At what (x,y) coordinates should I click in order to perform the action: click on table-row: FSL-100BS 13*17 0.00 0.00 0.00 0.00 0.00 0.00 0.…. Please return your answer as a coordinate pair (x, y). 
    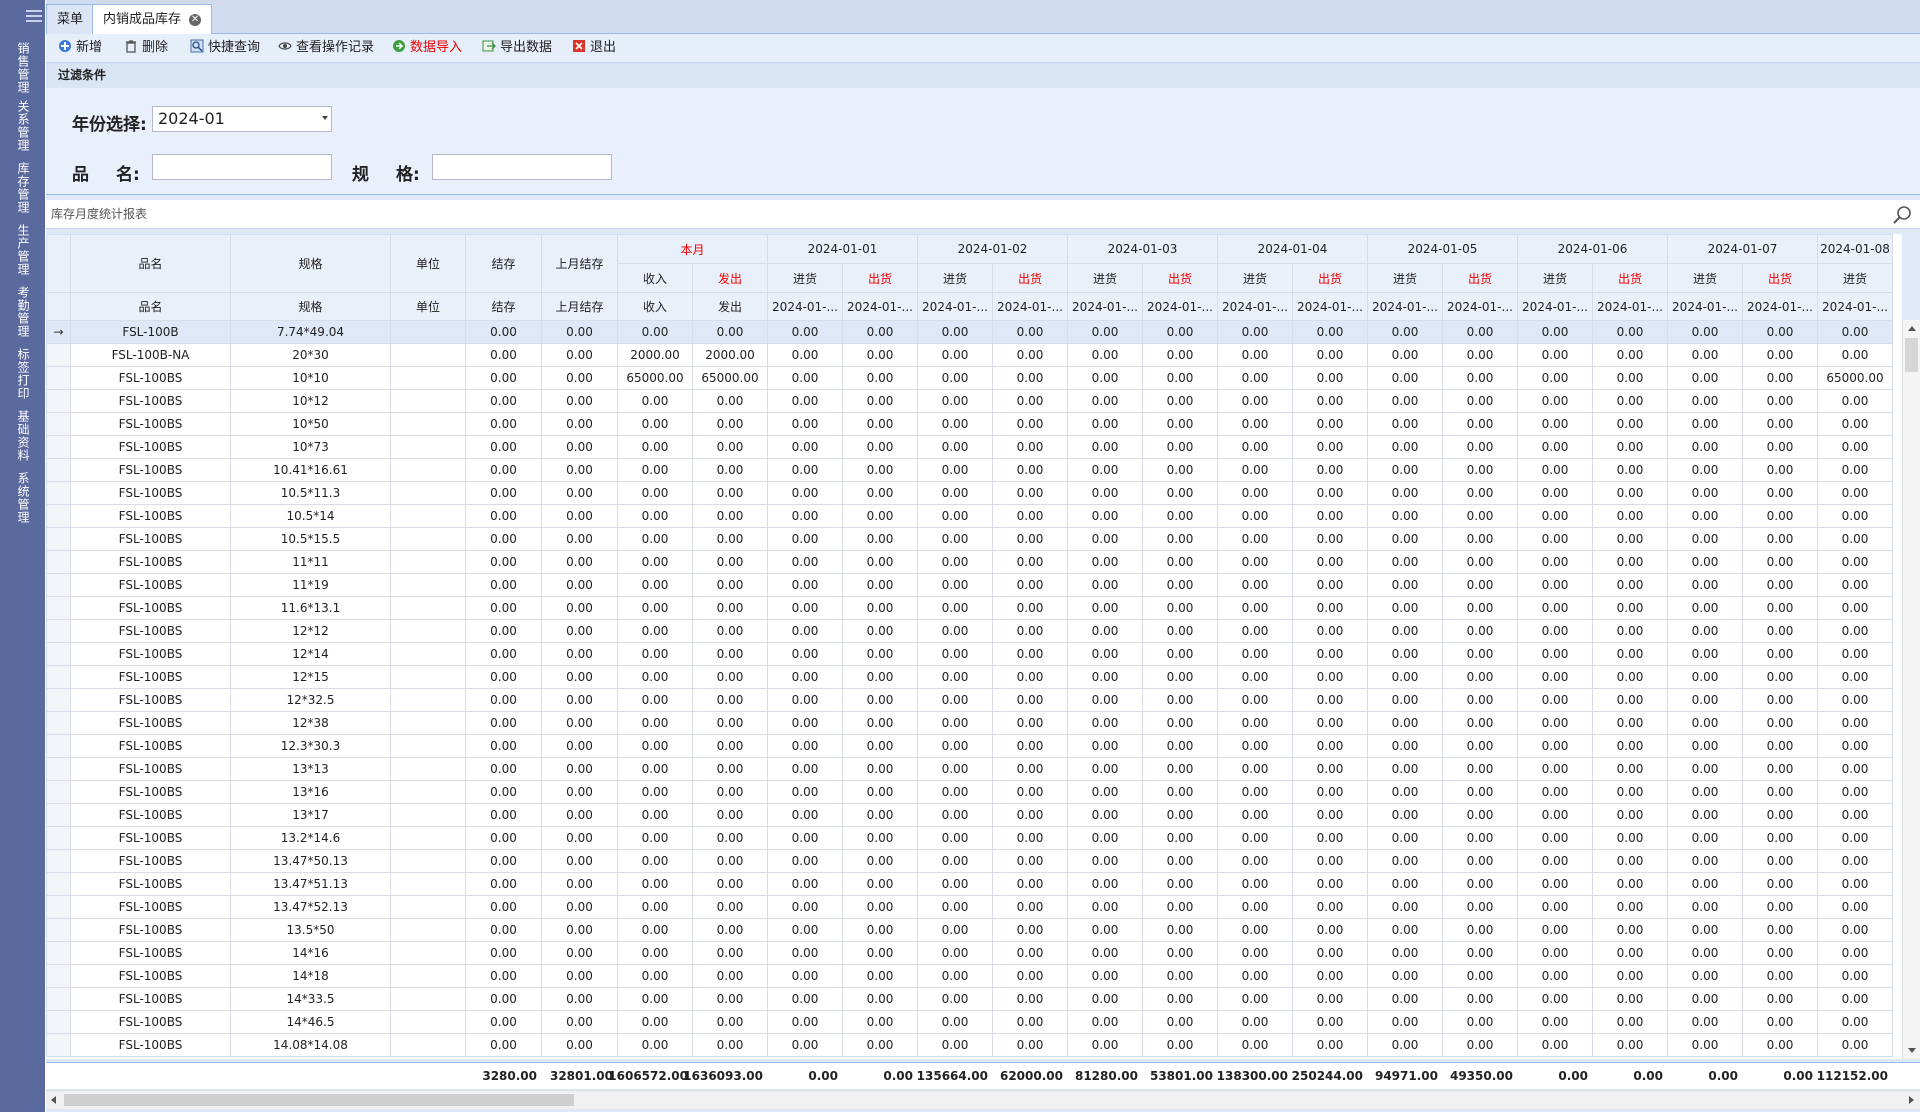
    Looking at the image, I should click on (970, 815).